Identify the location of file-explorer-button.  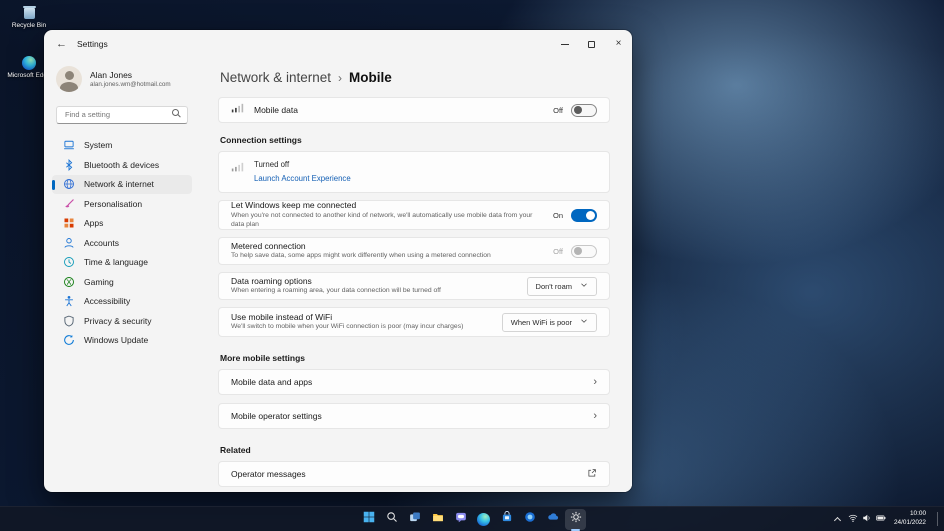
(437, 519).